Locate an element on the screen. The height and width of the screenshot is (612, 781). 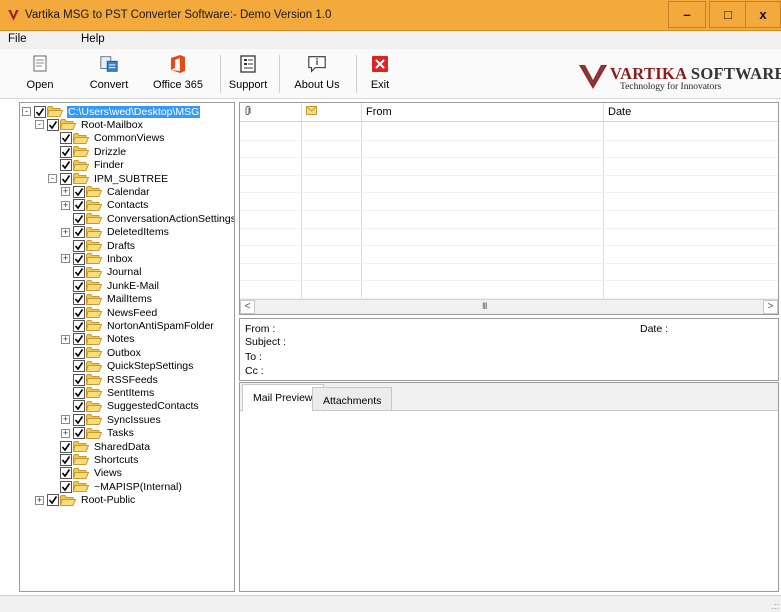
tree-node: + Contacts is located at coordinates (105, 205).